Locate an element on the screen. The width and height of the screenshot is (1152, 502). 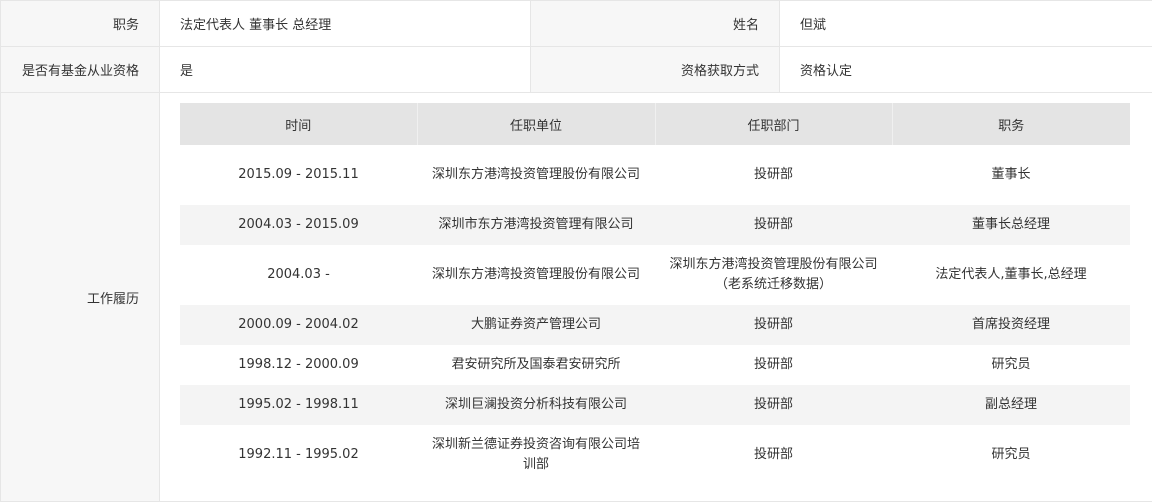
header-department: 任职部门 is located at coordinates (773, 124).